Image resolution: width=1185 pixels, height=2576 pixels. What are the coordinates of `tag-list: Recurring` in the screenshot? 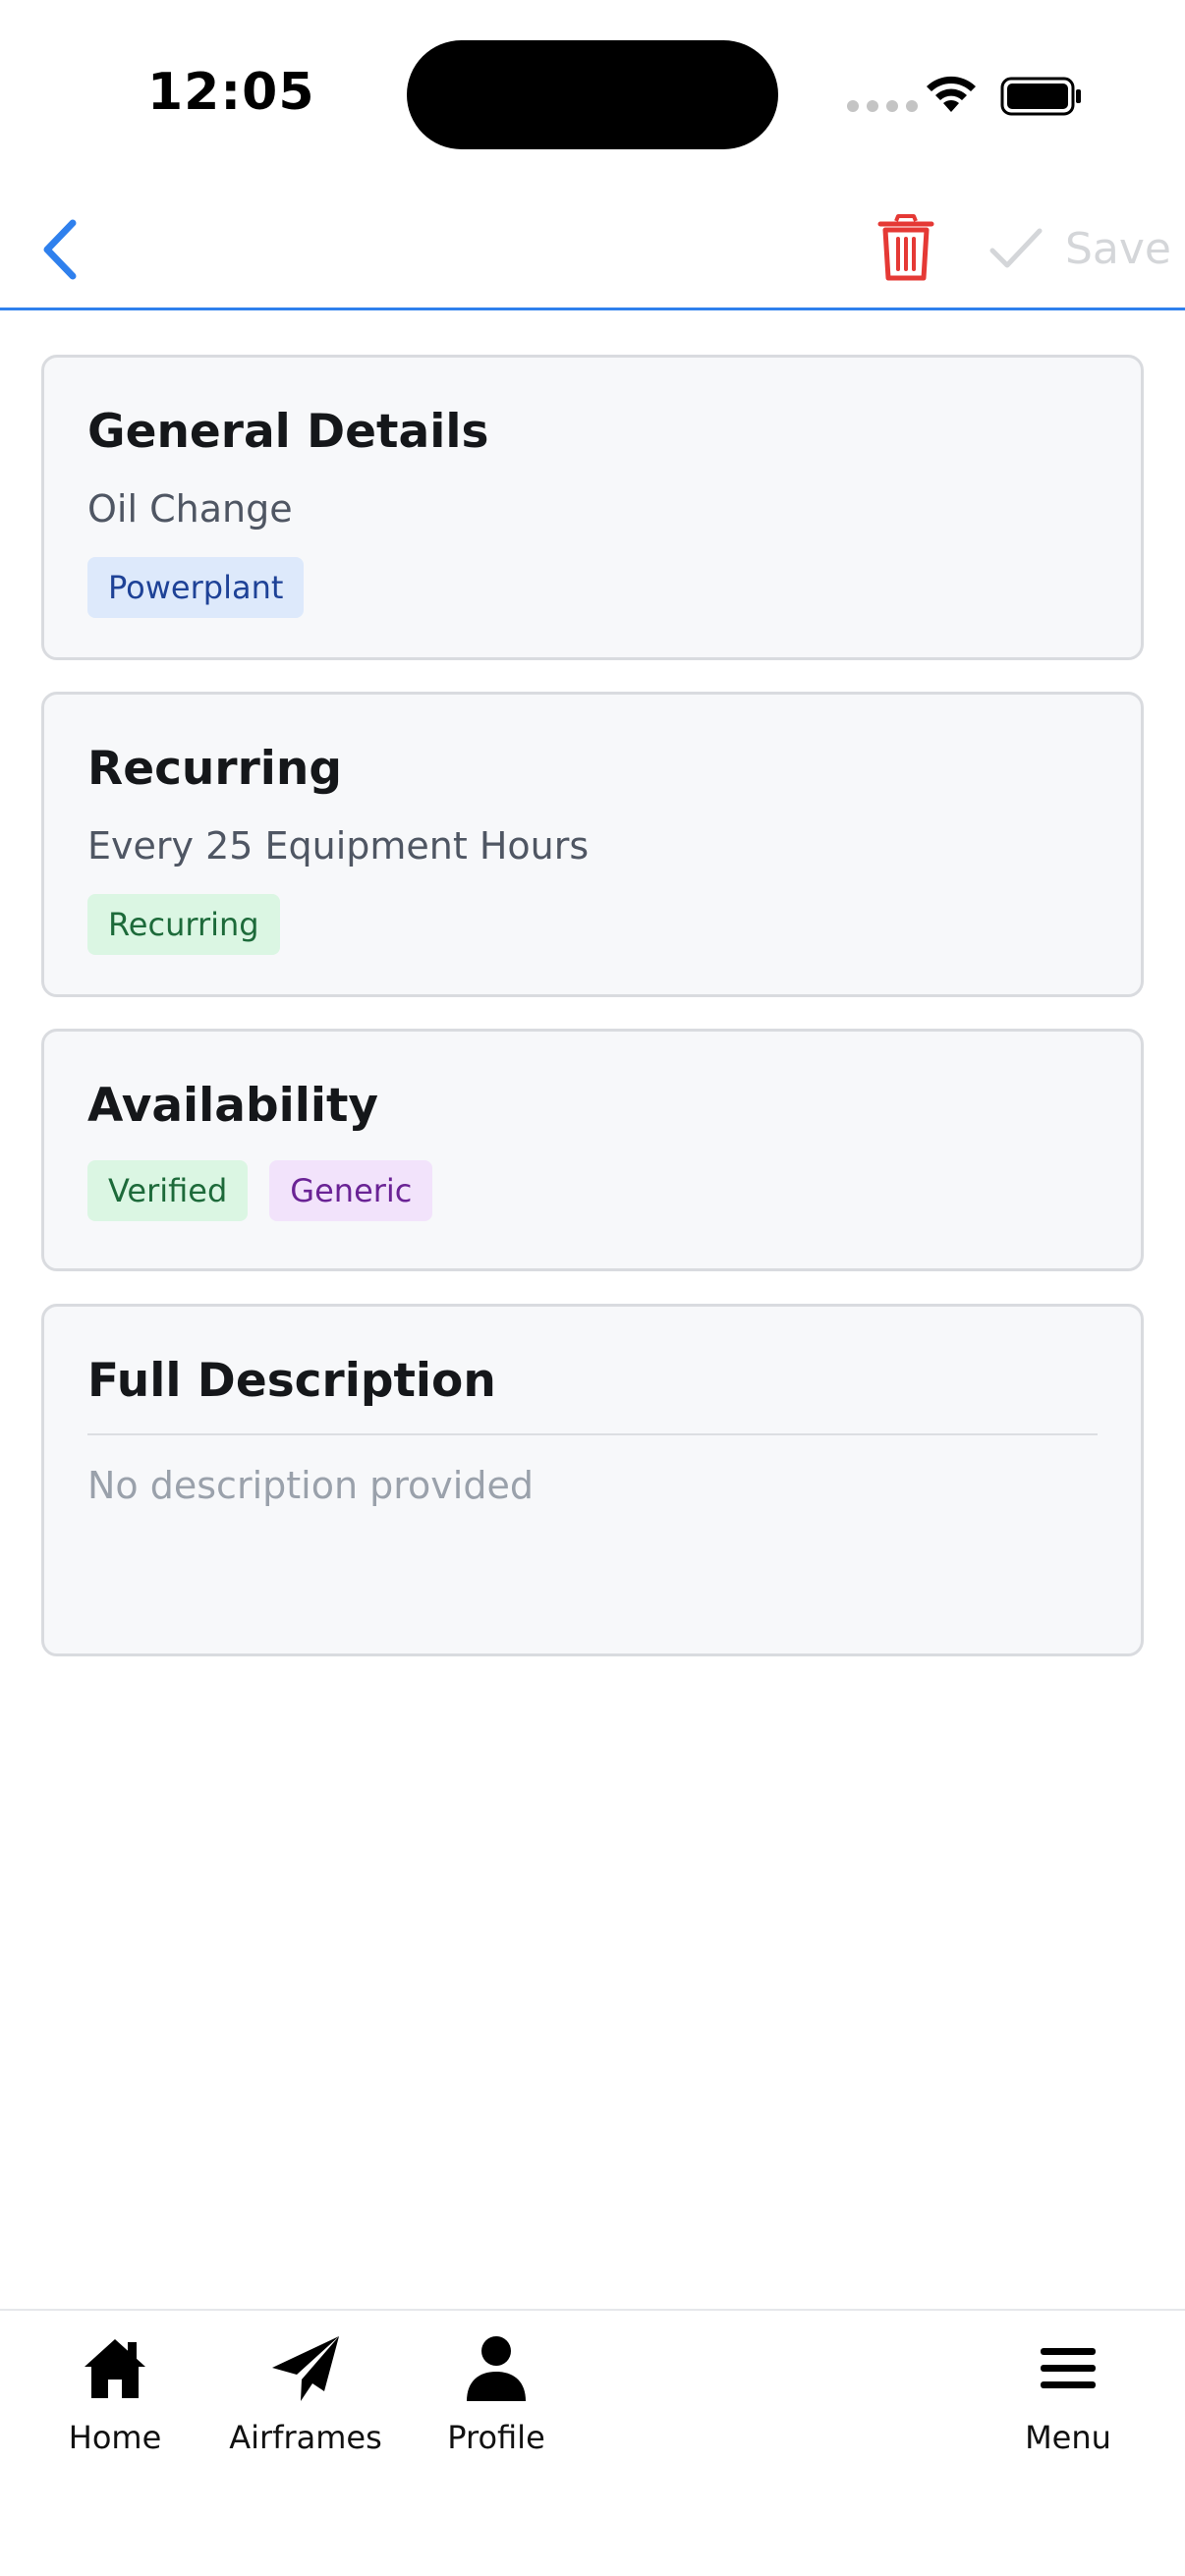 It's located at (592, 924).